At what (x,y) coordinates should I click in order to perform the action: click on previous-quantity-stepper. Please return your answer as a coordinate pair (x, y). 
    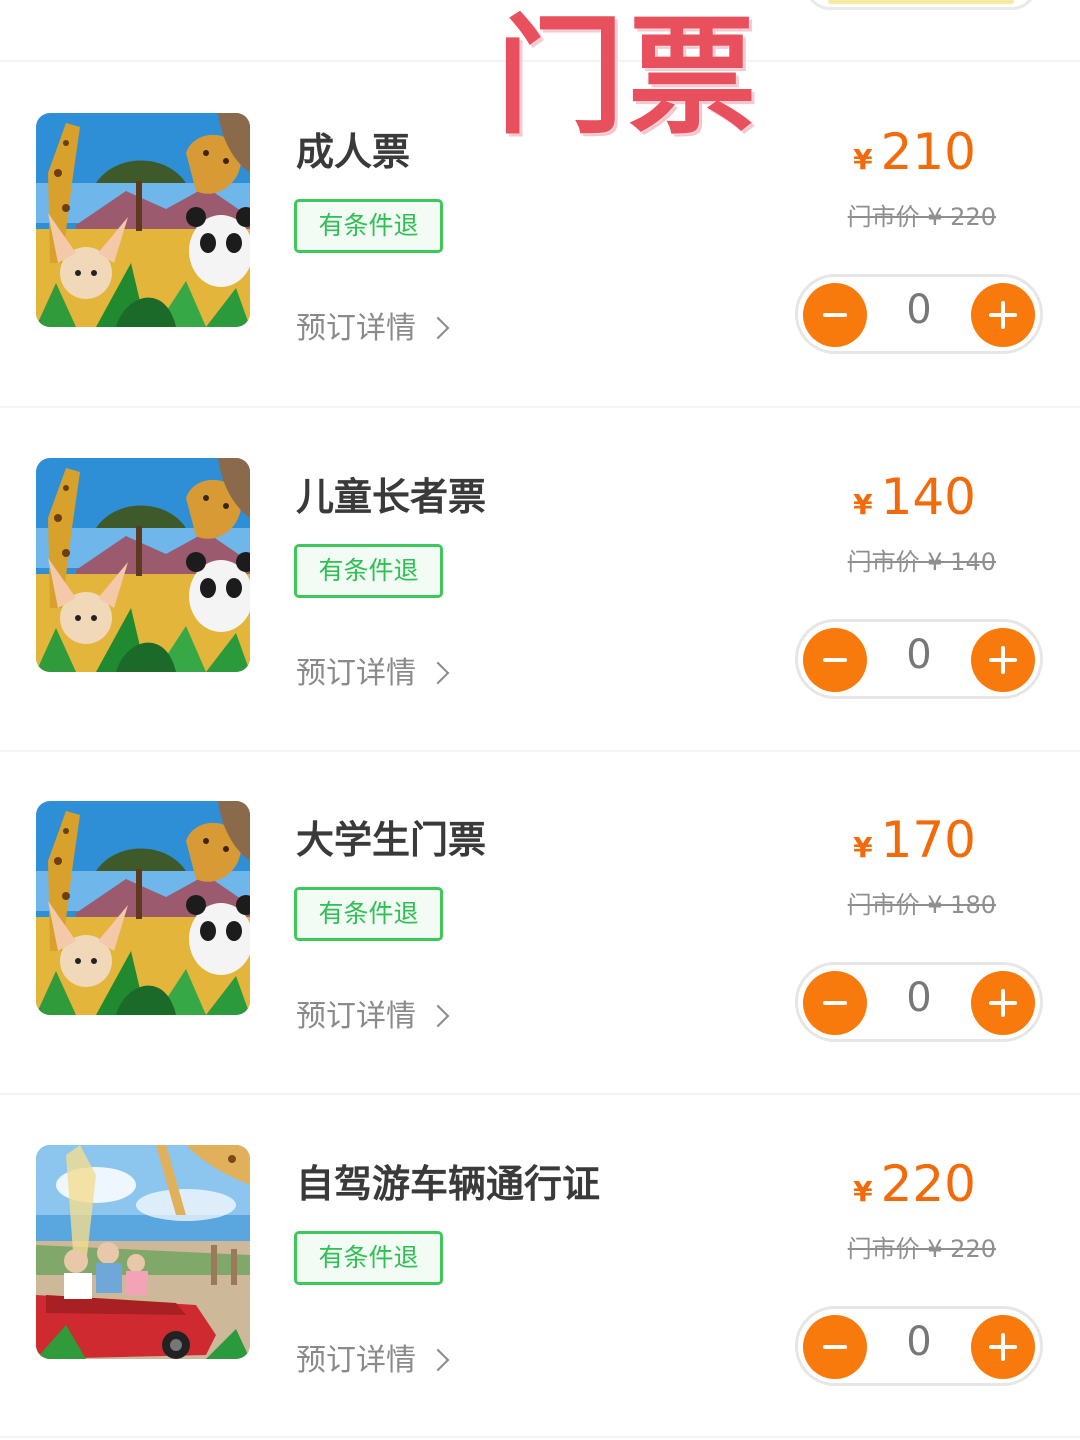
    Looking at the image, I should click on (921, 5).